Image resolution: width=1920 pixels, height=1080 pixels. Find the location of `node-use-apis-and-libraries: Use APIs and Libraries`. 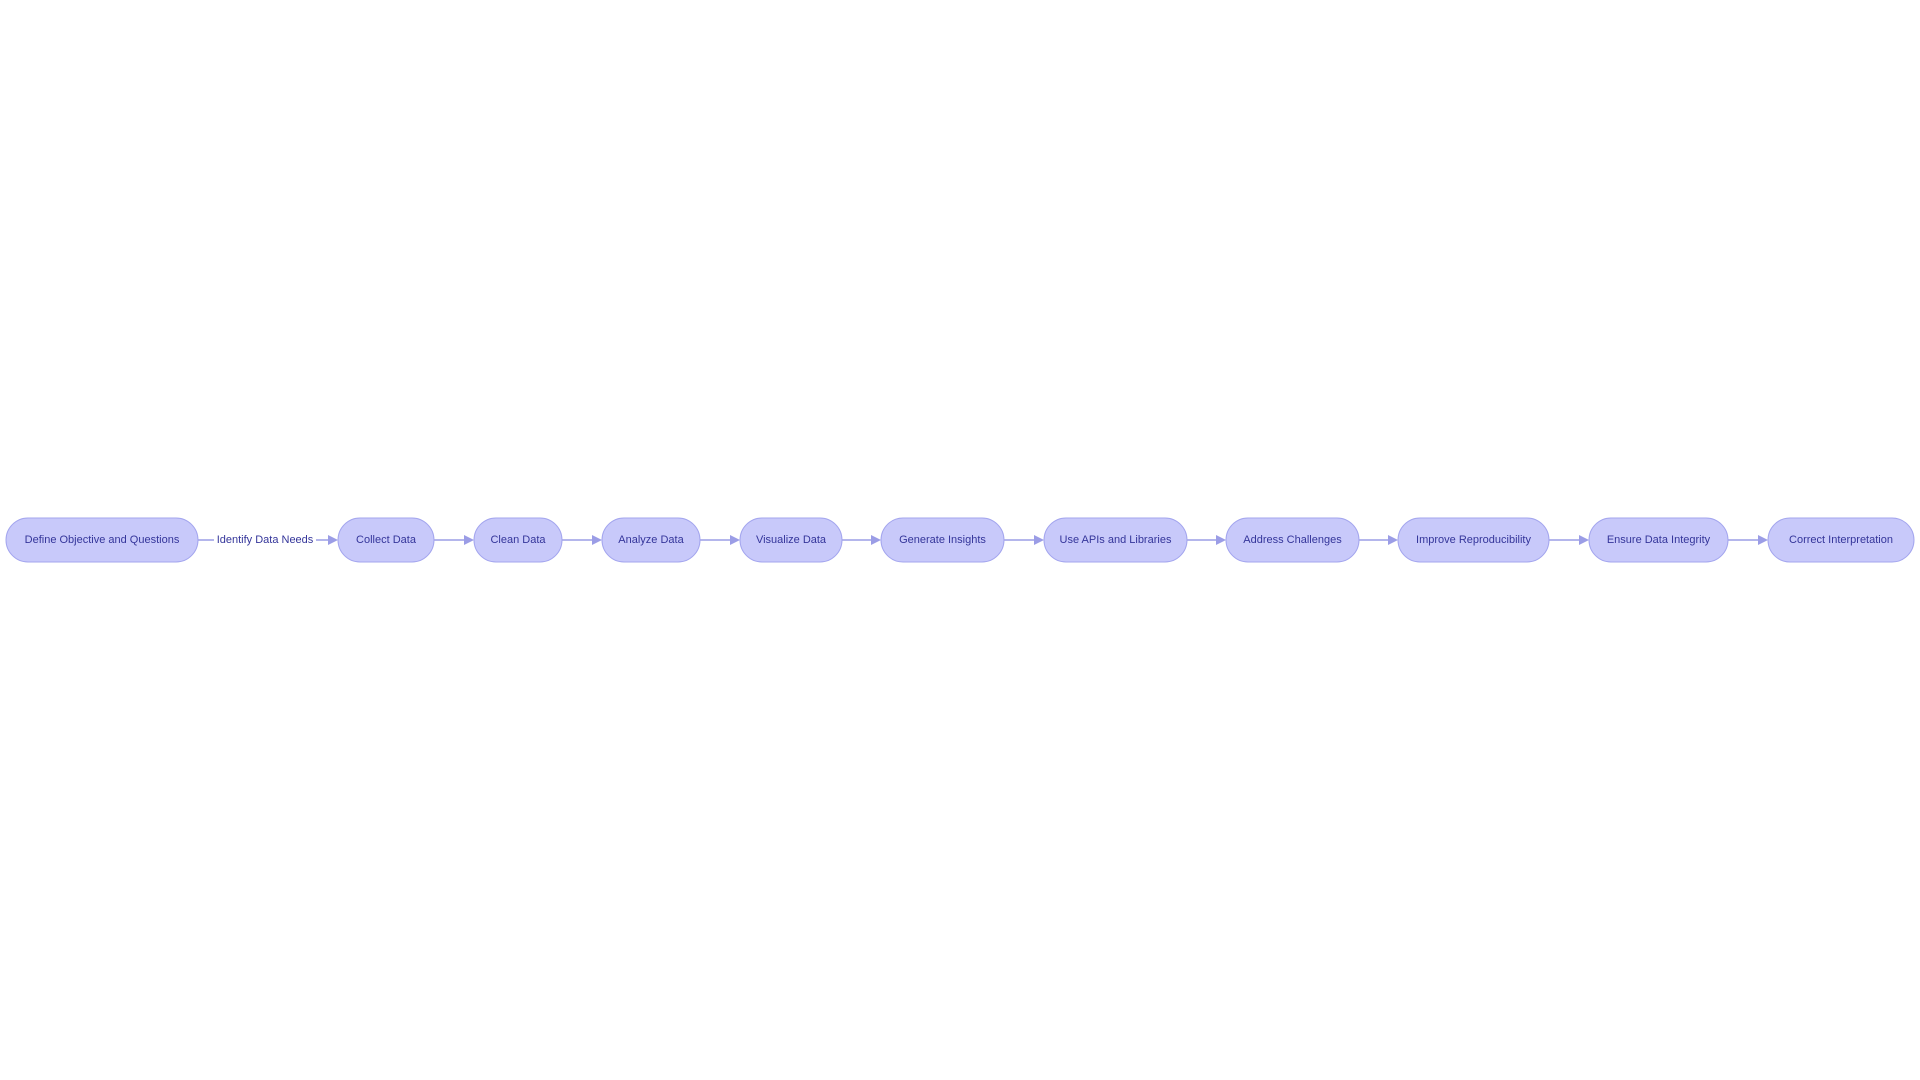

node-use-apis-and-libraries: Use APIs and Libraries is located at coordinates (1115, 540).